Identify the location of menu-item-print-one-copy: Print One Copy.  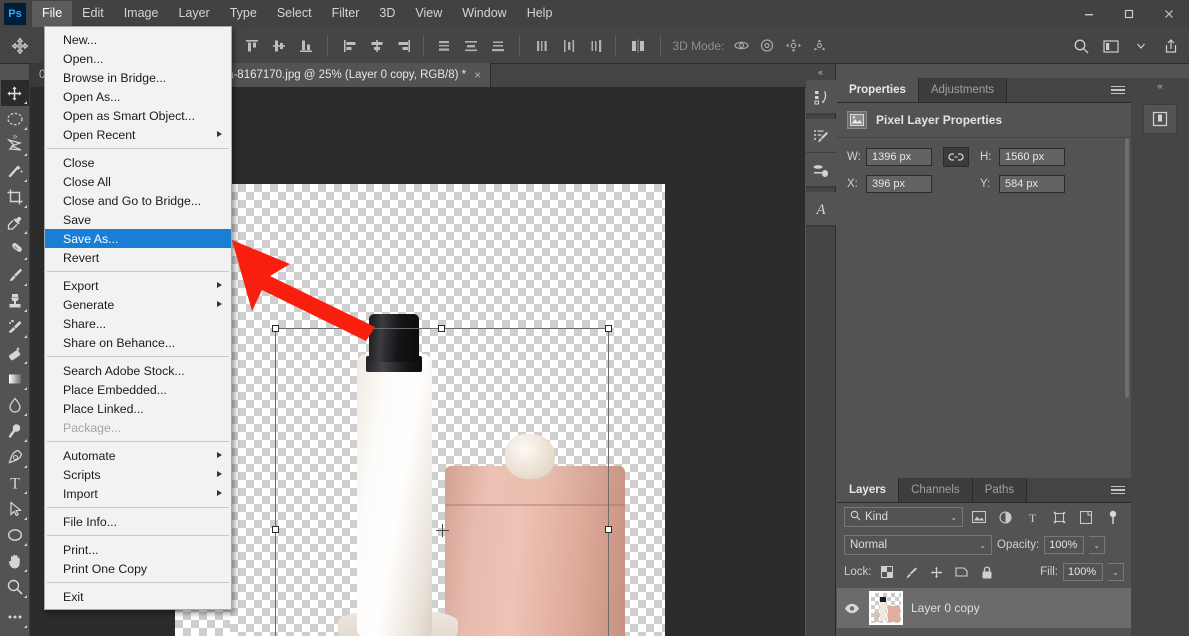
(138, 568).